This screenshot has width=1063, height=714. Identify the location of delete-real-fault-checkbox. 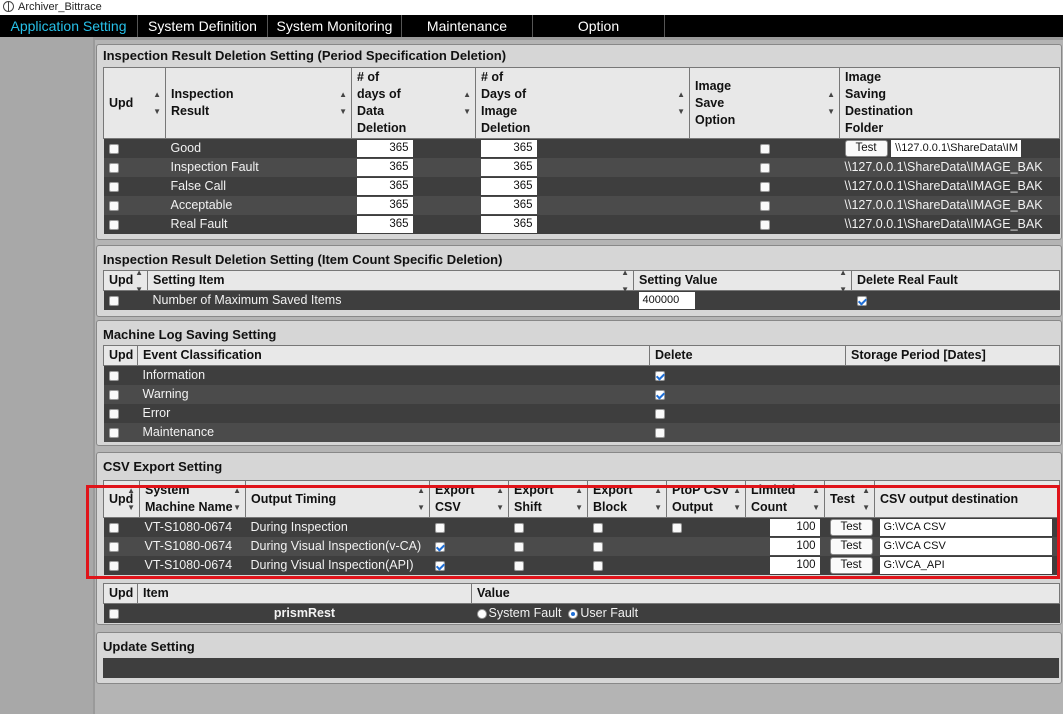
(861, 300).